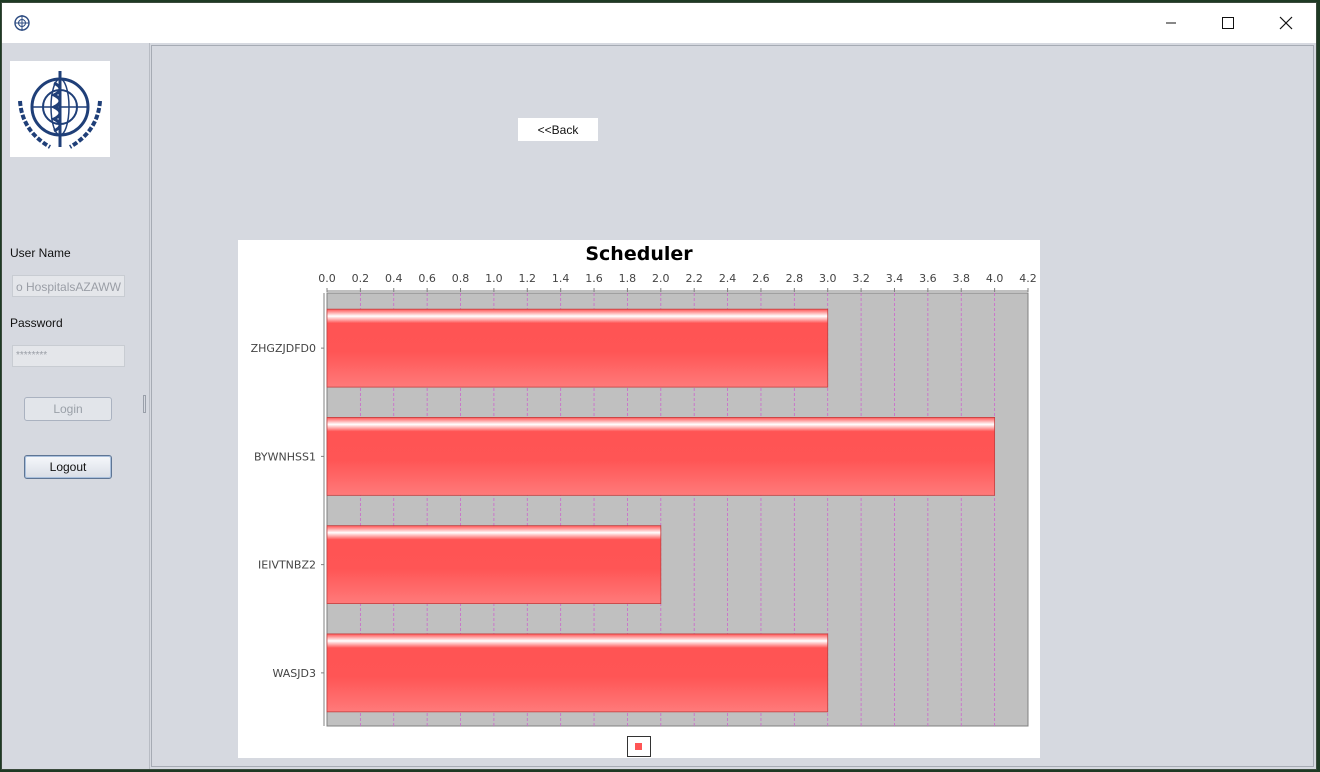  What do you see at coordinates (728, 278) in the screenshot?
I see `x-tick-label: 2.4` at bounding box center [728, 278].